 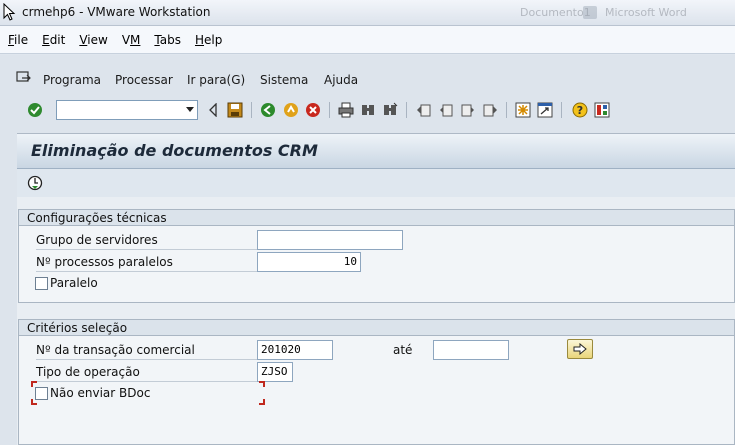 What do you see at coordinates (341, 80) in the screenshot?
I see `menu-ajuda: Ajuda` at bounding box center [341, 80].